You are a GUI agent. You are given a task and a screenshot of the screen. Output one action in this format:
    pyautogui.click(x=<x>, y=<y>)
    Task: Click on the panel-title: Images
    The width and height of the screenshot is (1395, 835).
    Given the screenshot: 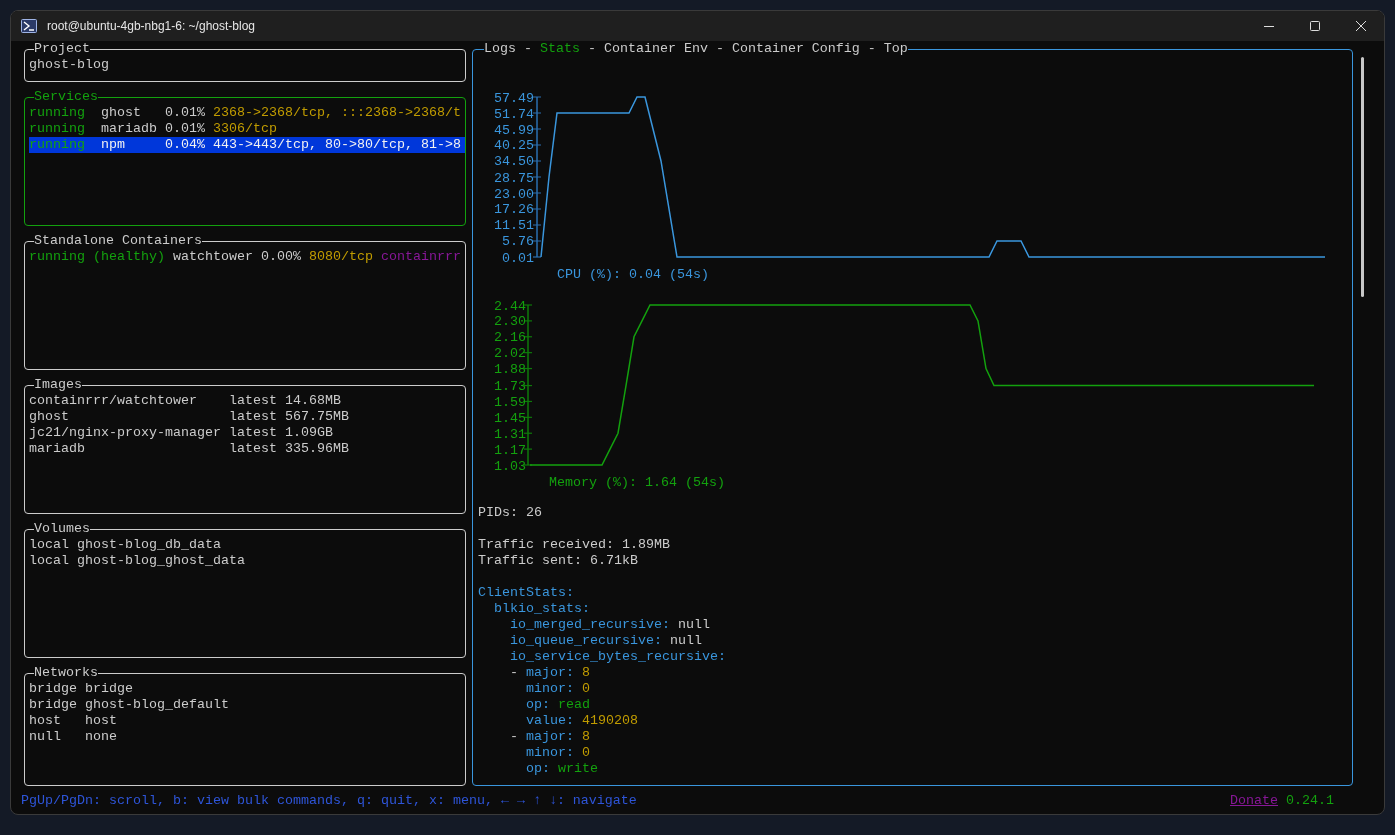 What is the action you would take?
    pyautogui.click(x=58, y=385)
    